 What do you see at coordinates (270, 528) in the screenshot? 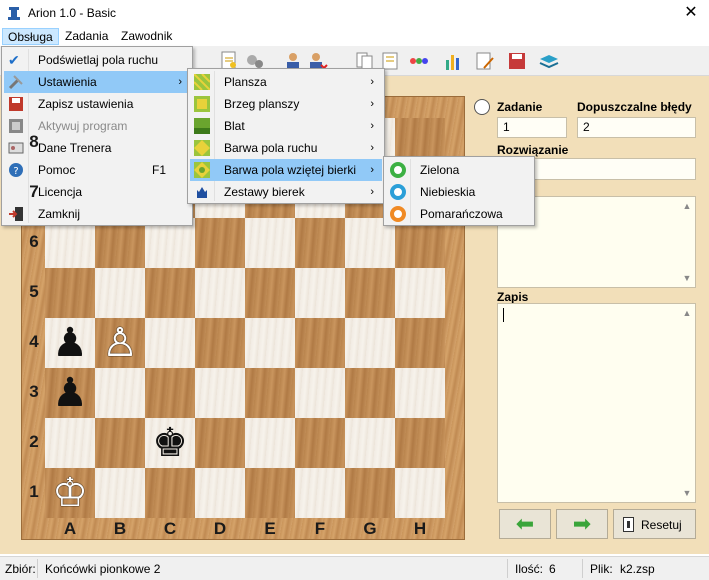
I see `file-label: E` at bounding box center [270, 528].